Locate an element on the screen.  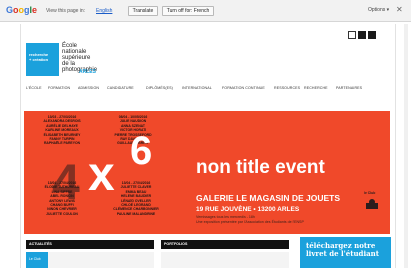
event-note: Vernissages tous les mercredis - 18h is located at coordinates (225, 217).